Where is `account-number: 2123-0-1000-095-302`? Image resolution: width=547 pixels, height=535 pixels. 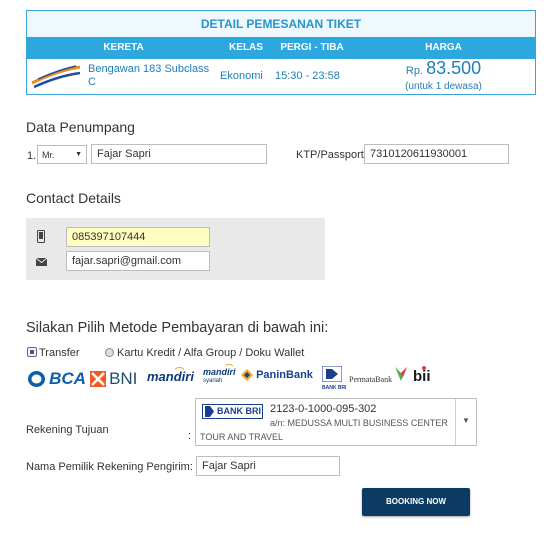
account-number: 2123-0-1000-095-302 is located at coordinates (323, 409).